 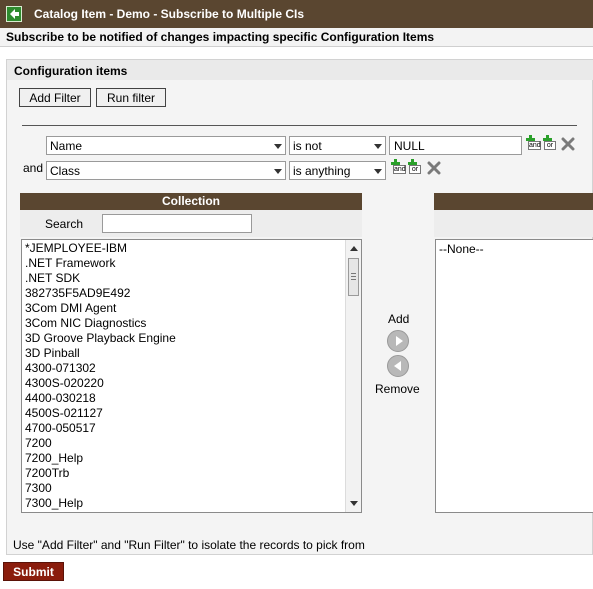 I want to click on conjunction-label: and, so click(x=33, y=168).